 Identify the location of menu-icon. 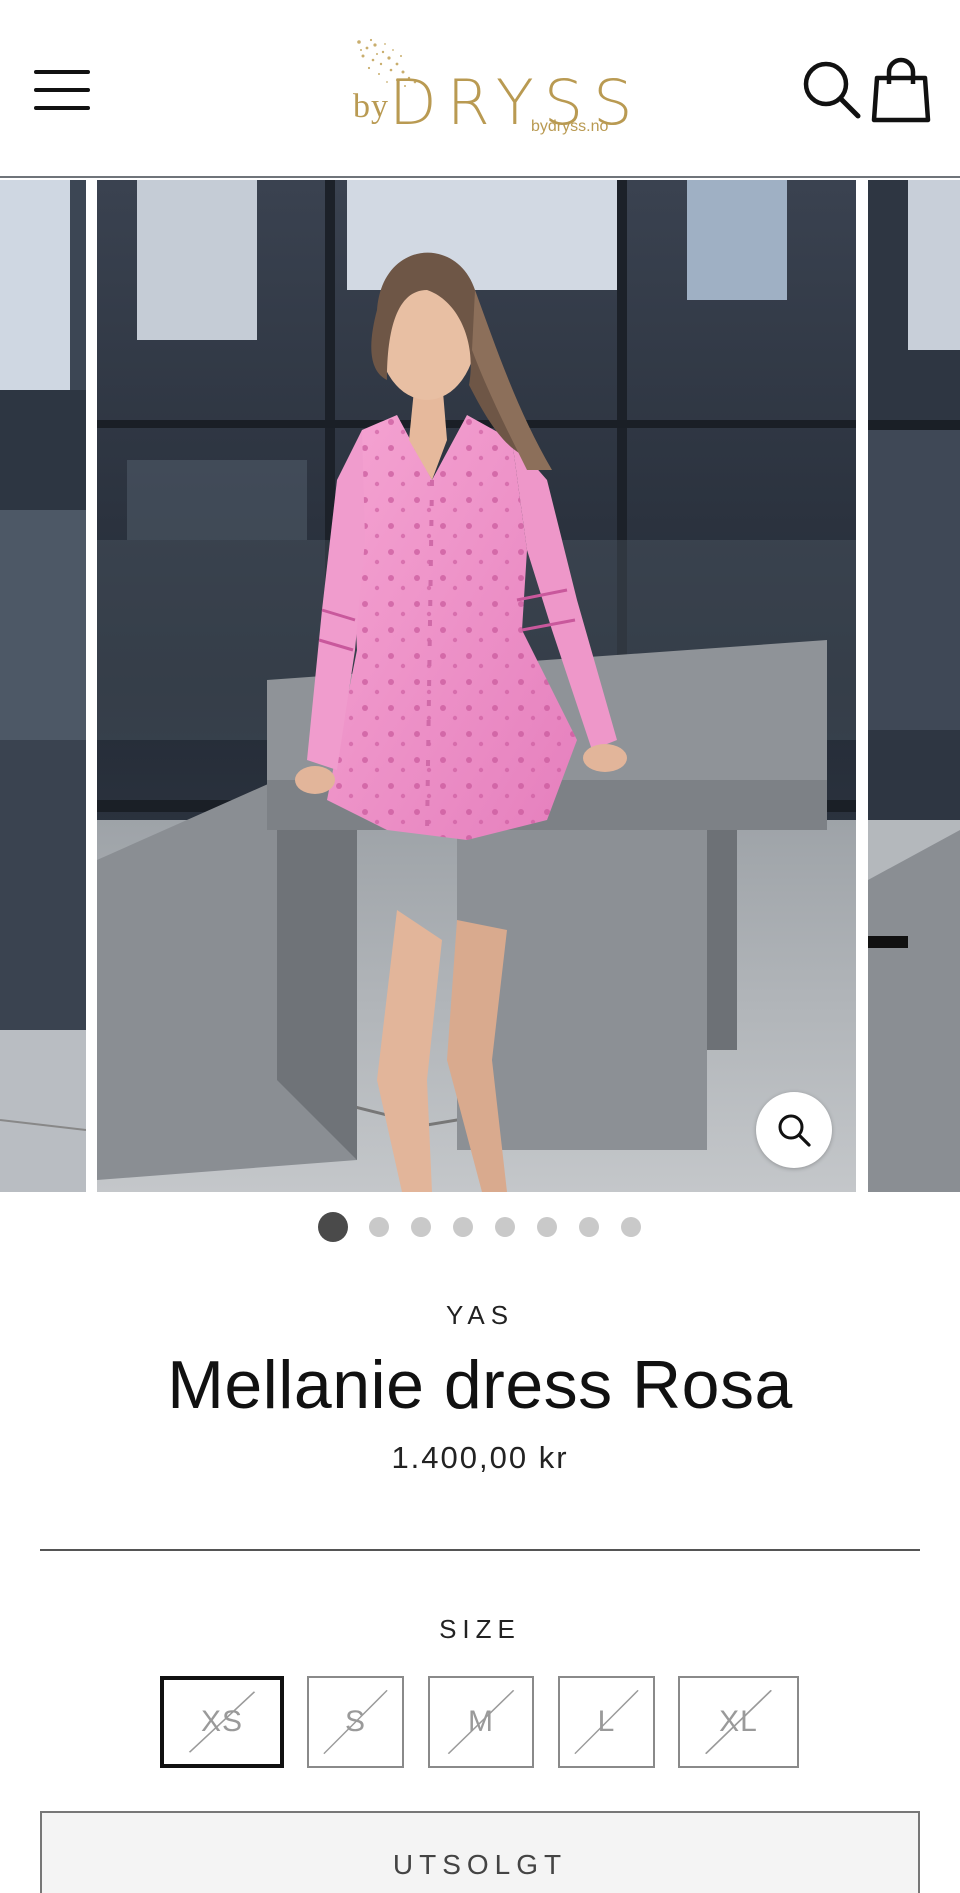
(59, 88).